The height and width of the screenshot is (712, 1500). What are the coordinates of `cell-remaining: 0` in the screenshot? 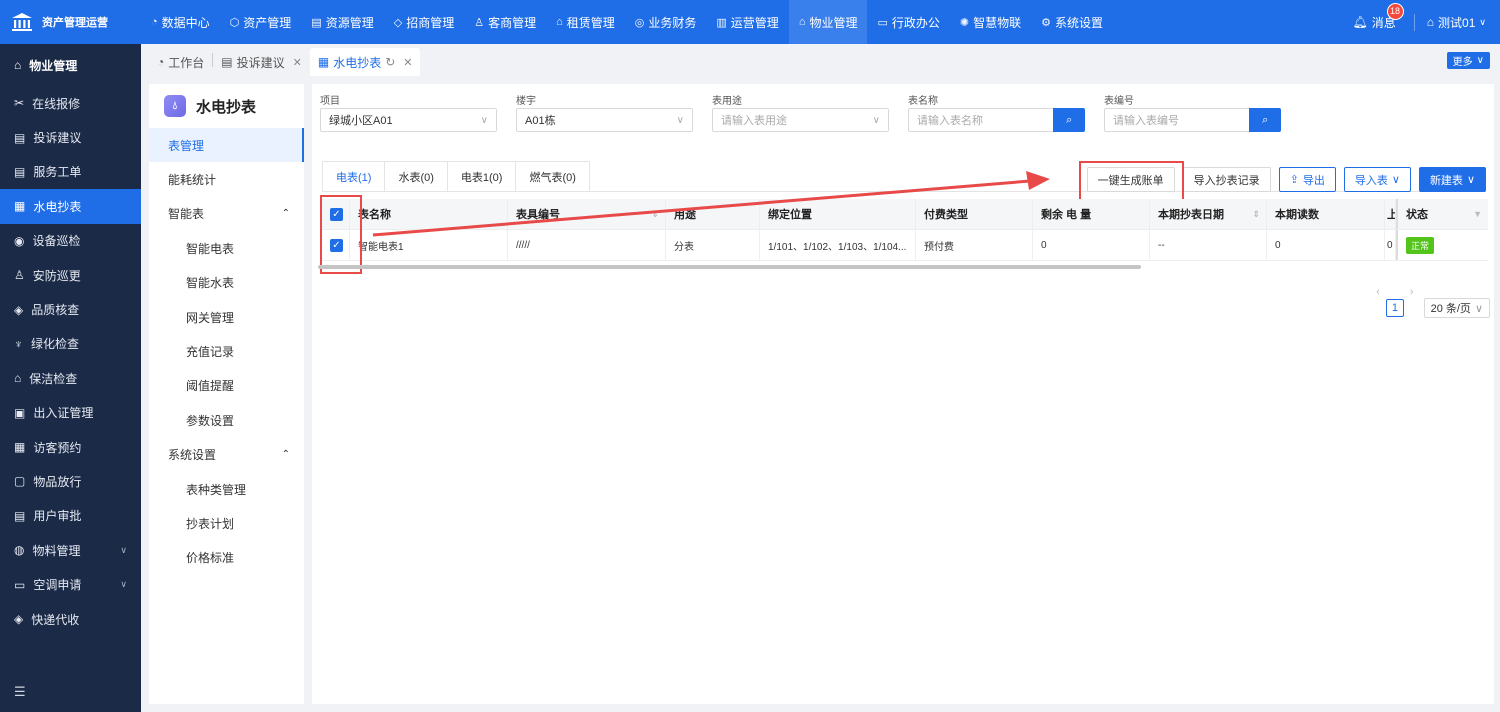 It's located at (1091, 245).